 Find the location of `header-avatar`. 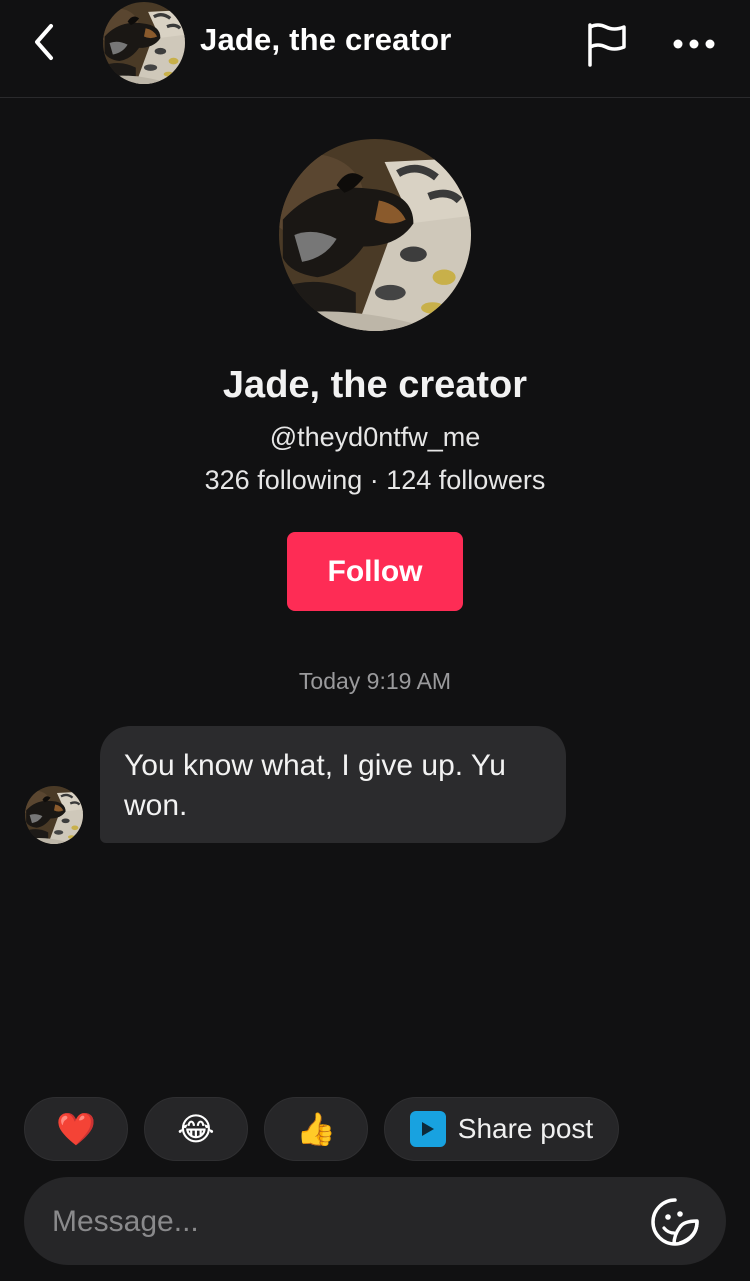

header-avatar is located at coordinates (144, 43).